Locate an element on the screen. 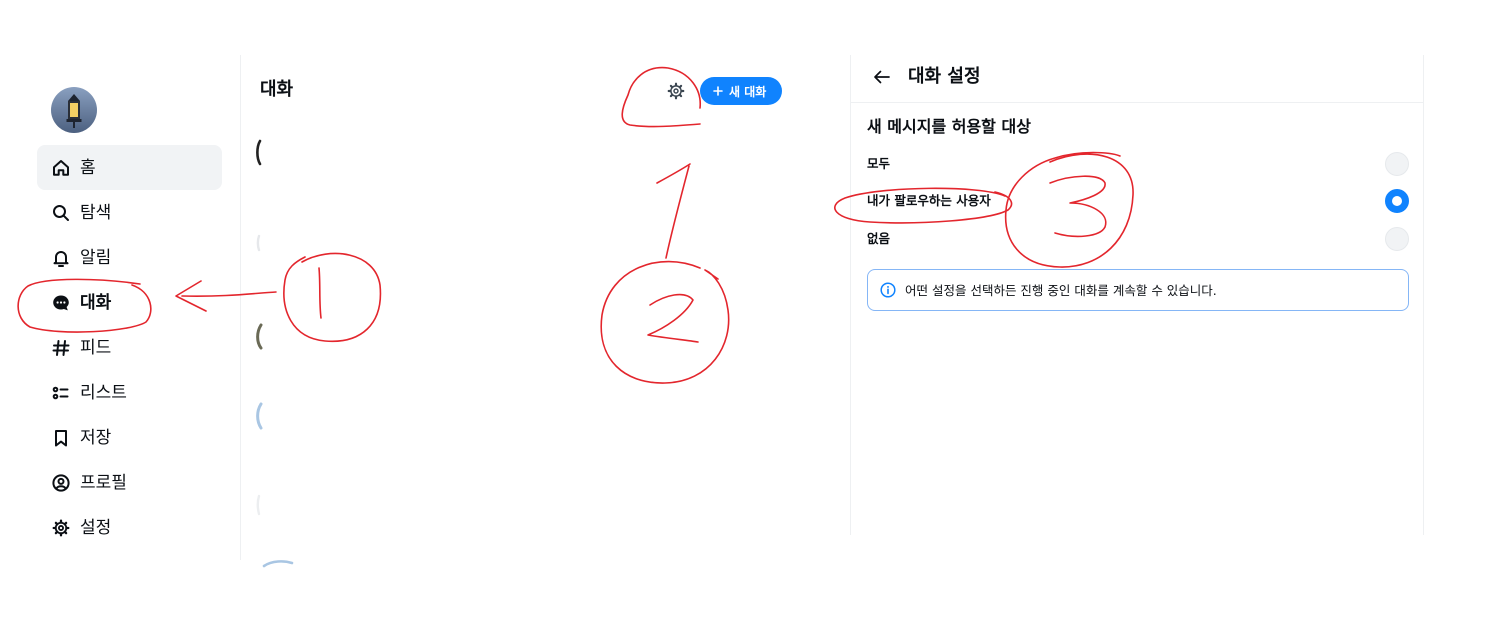  sidebar-item-feeds: 피드 is located at coordinates (129, 347).